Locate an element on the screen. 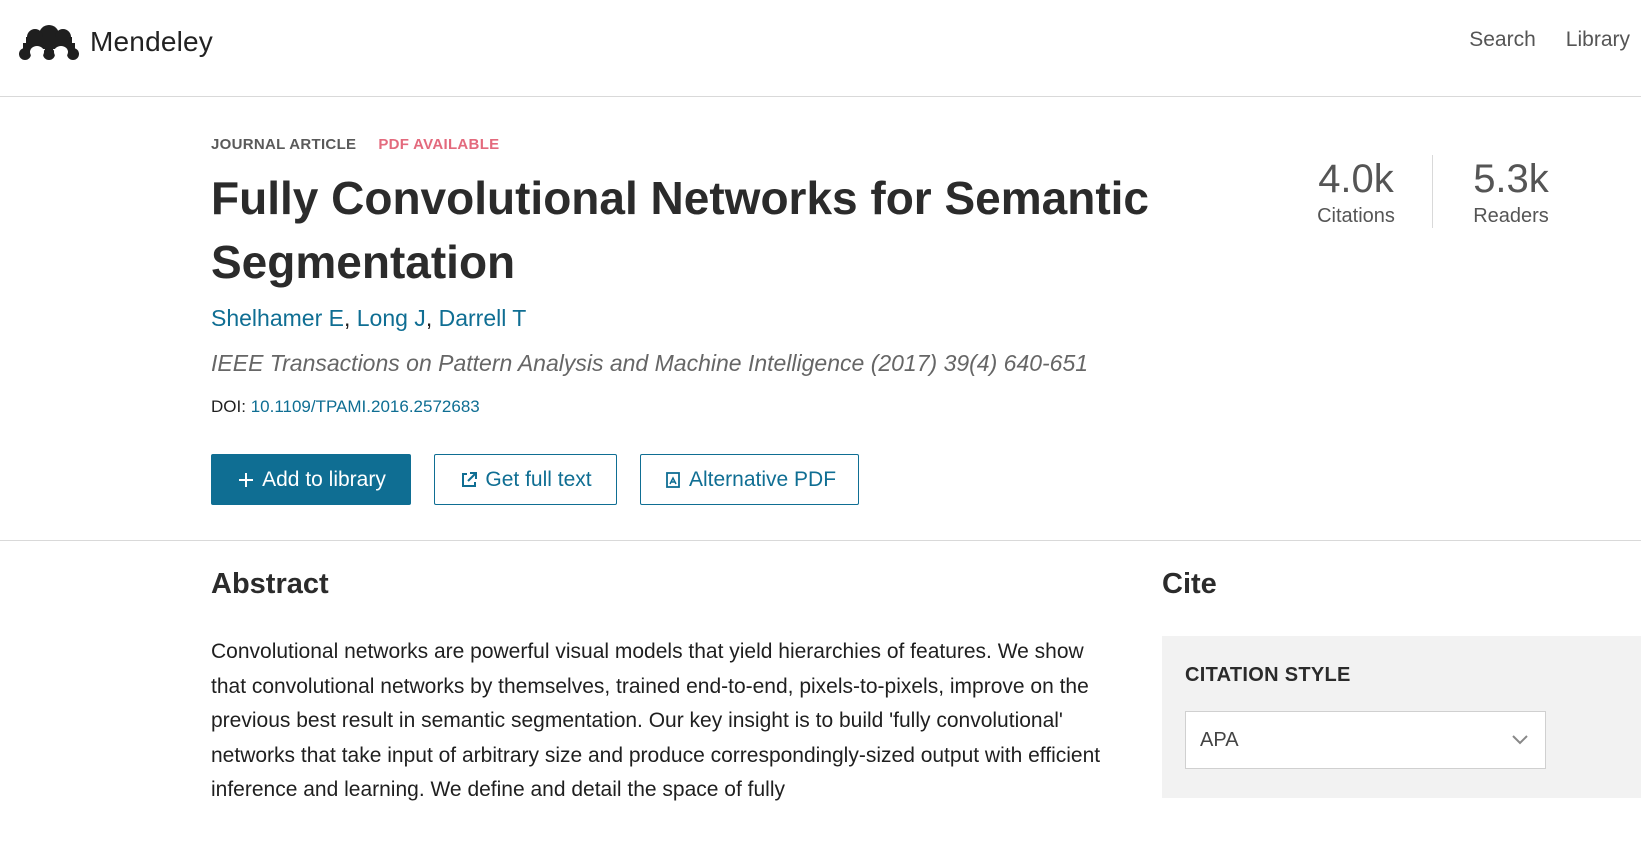  citations-count: 4.0k is located at coordinates (1356, 179).